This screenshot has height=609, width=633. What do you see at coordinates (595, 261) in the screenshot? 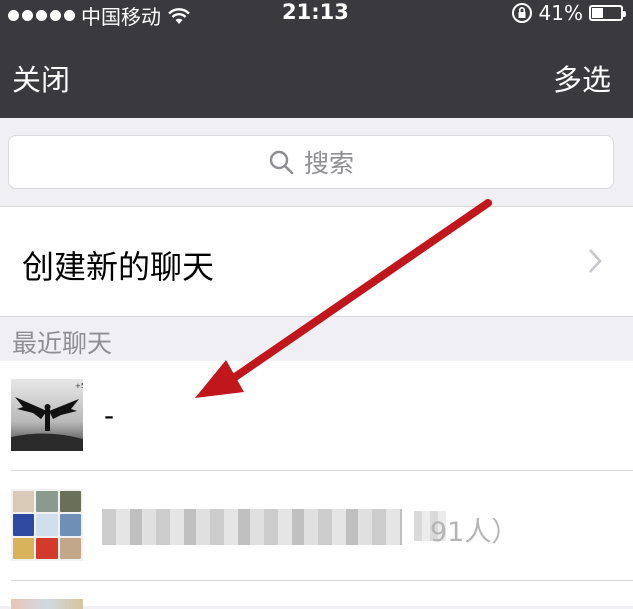
I see `chevron-right-icon` at bounding box center [595, 261].